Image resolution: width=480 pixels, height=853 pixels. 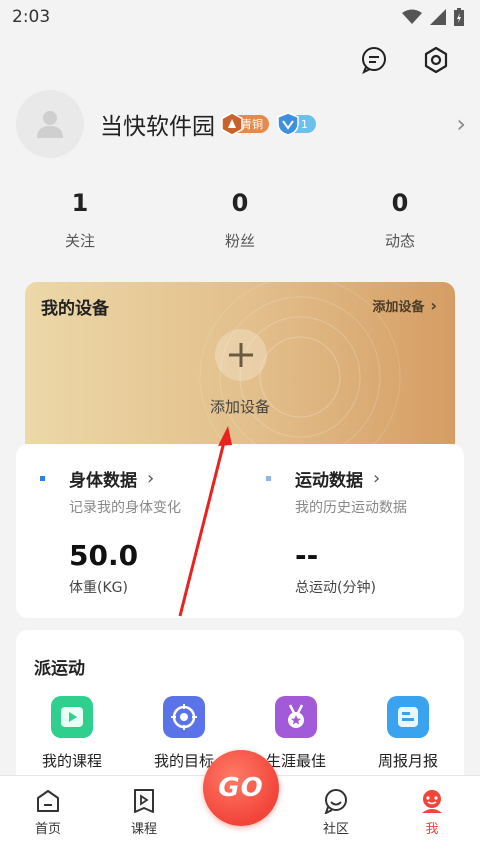 What do you see at coordinates (399, 241) in the screenshot?
I see `stat-label: 动态` at bounding box center [399, 241].